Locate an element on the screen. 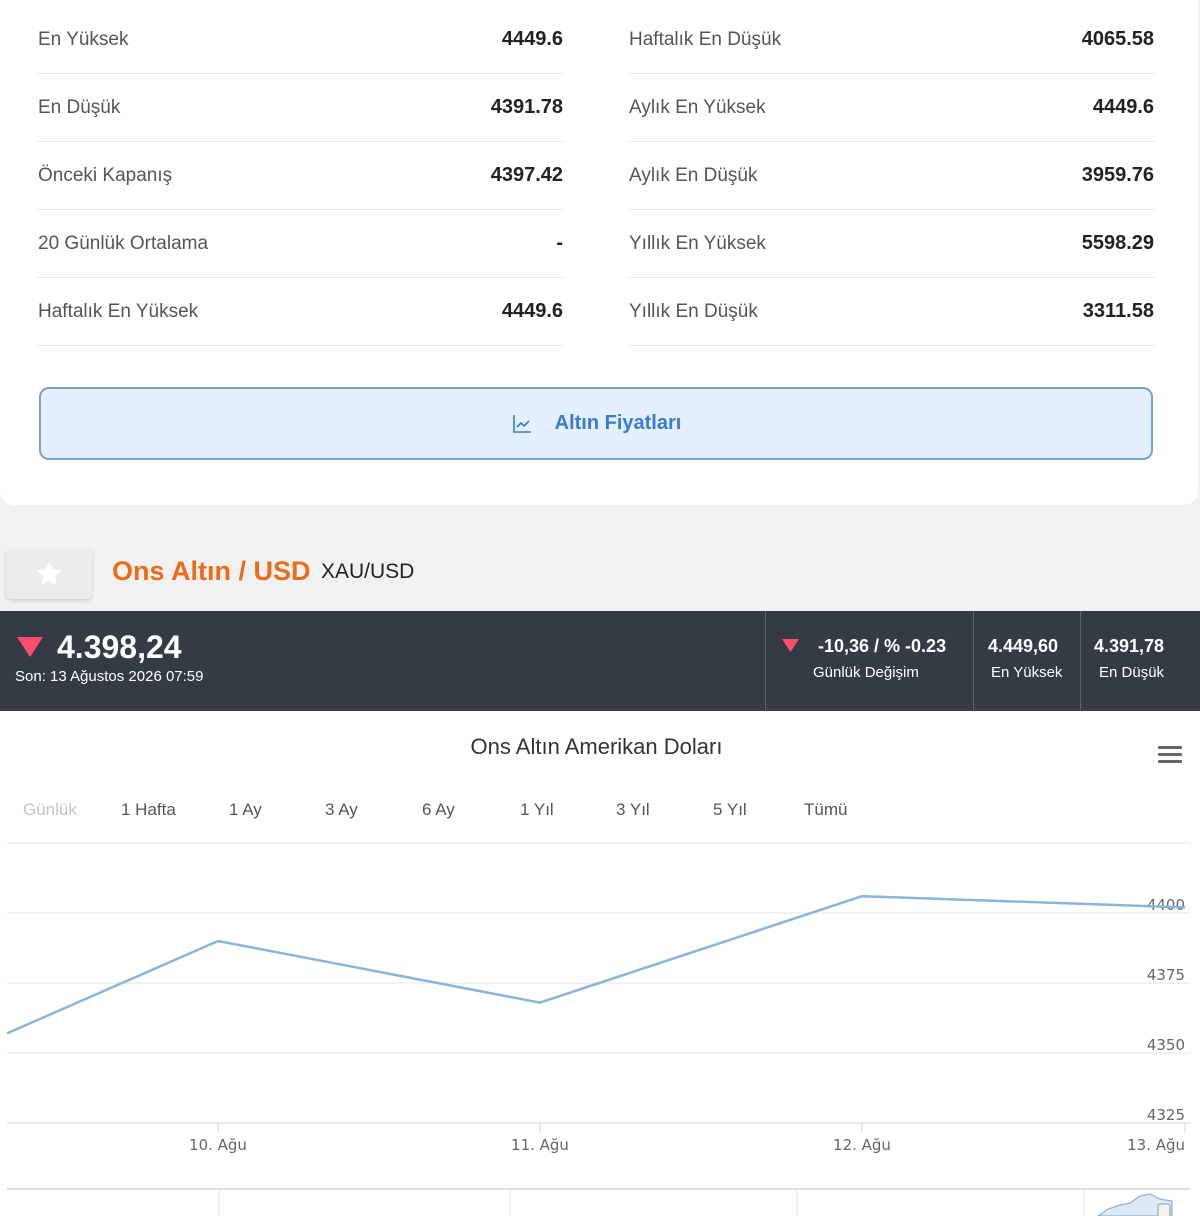 The image size is (1200, 1216). high-cell: 4.449,60 En Yüksek is located at coordinates (1026, 661).